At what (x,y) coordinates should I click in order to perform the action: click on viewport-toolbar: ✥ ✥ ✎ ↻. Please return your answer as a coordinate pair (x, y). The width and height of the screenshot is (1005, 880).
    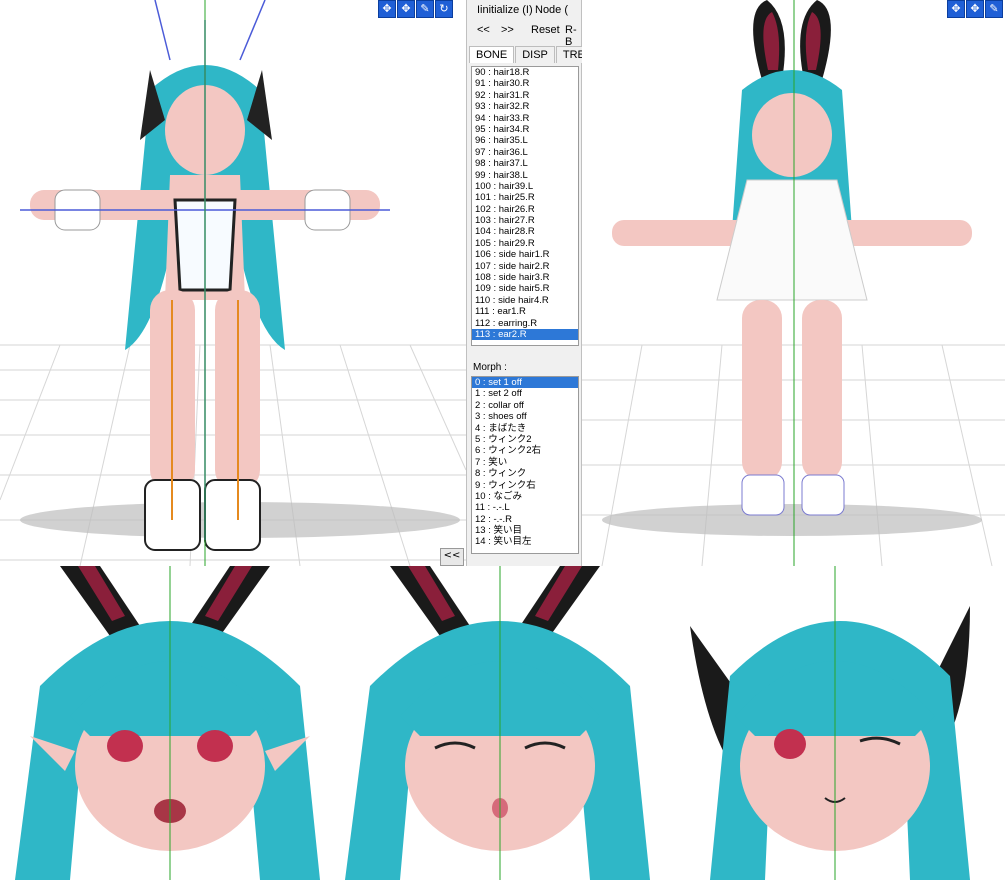
    Looking at the image, I should click on (415, 9).